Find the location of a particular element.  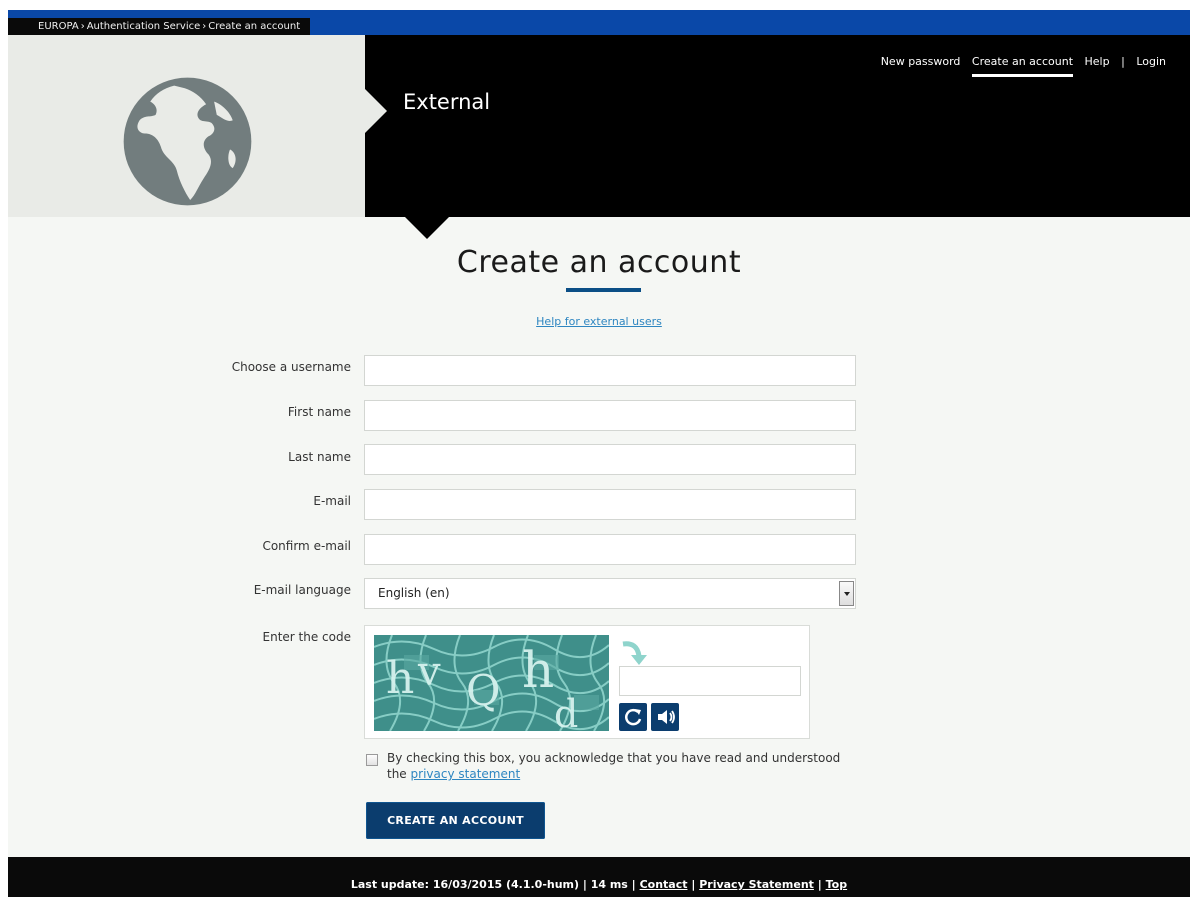

refresh-icon is located at coordinates (633, 717).